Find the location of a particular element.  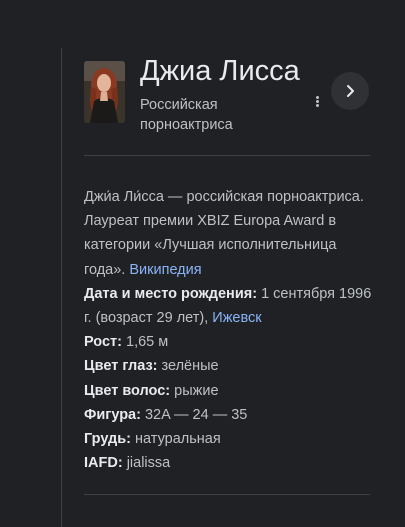

fact-birth-label: Дата и место рождения: is located at coordinates (171, 293).